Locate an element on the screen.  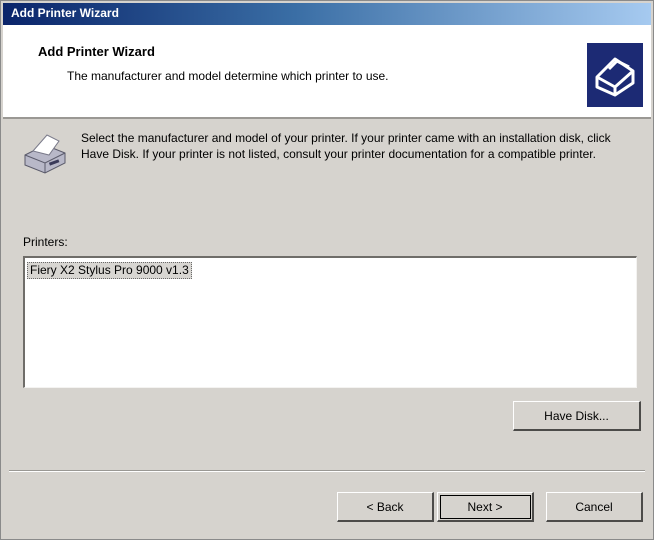
printer-icon is located at coordinates (45, 153).